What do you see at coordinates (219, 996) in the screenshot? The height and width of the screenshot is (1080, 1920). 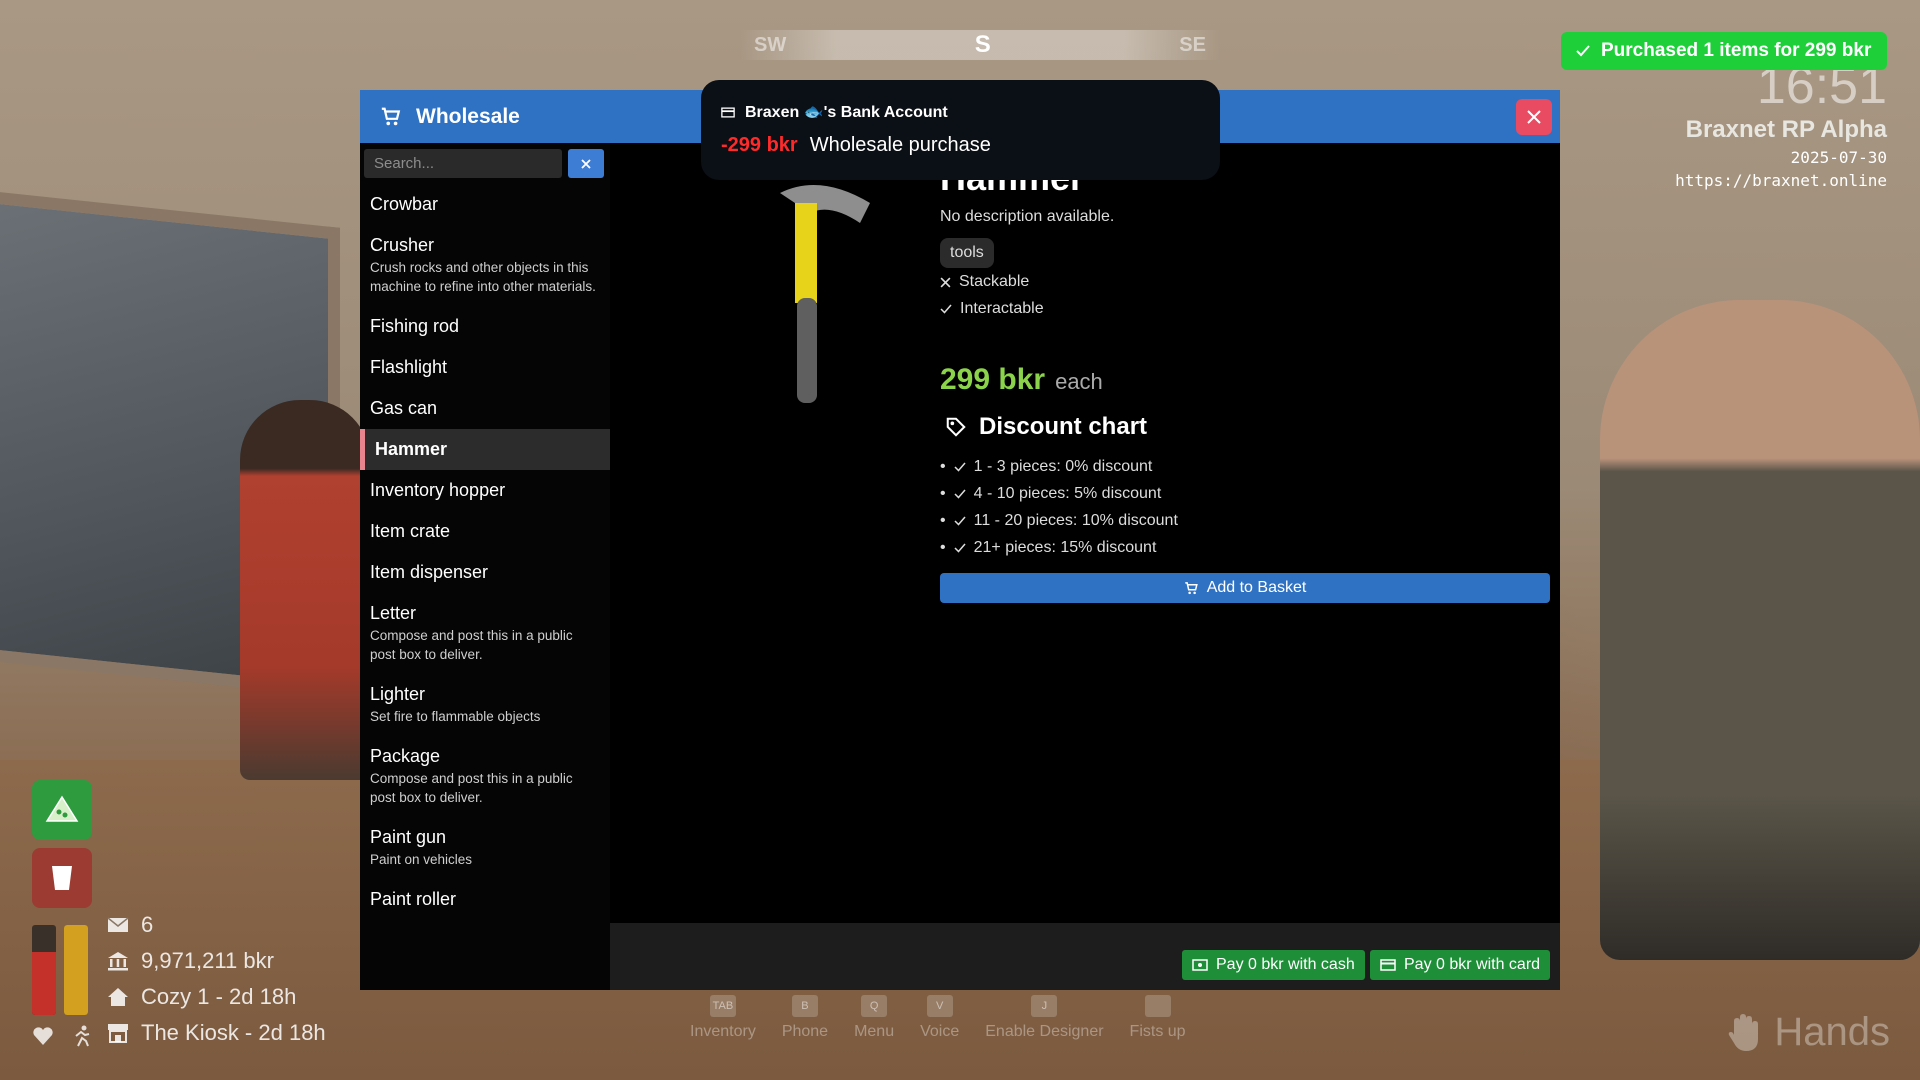 I see `home-property: Cozy 1 - 2d 18h` at bounding box center [219, 996].